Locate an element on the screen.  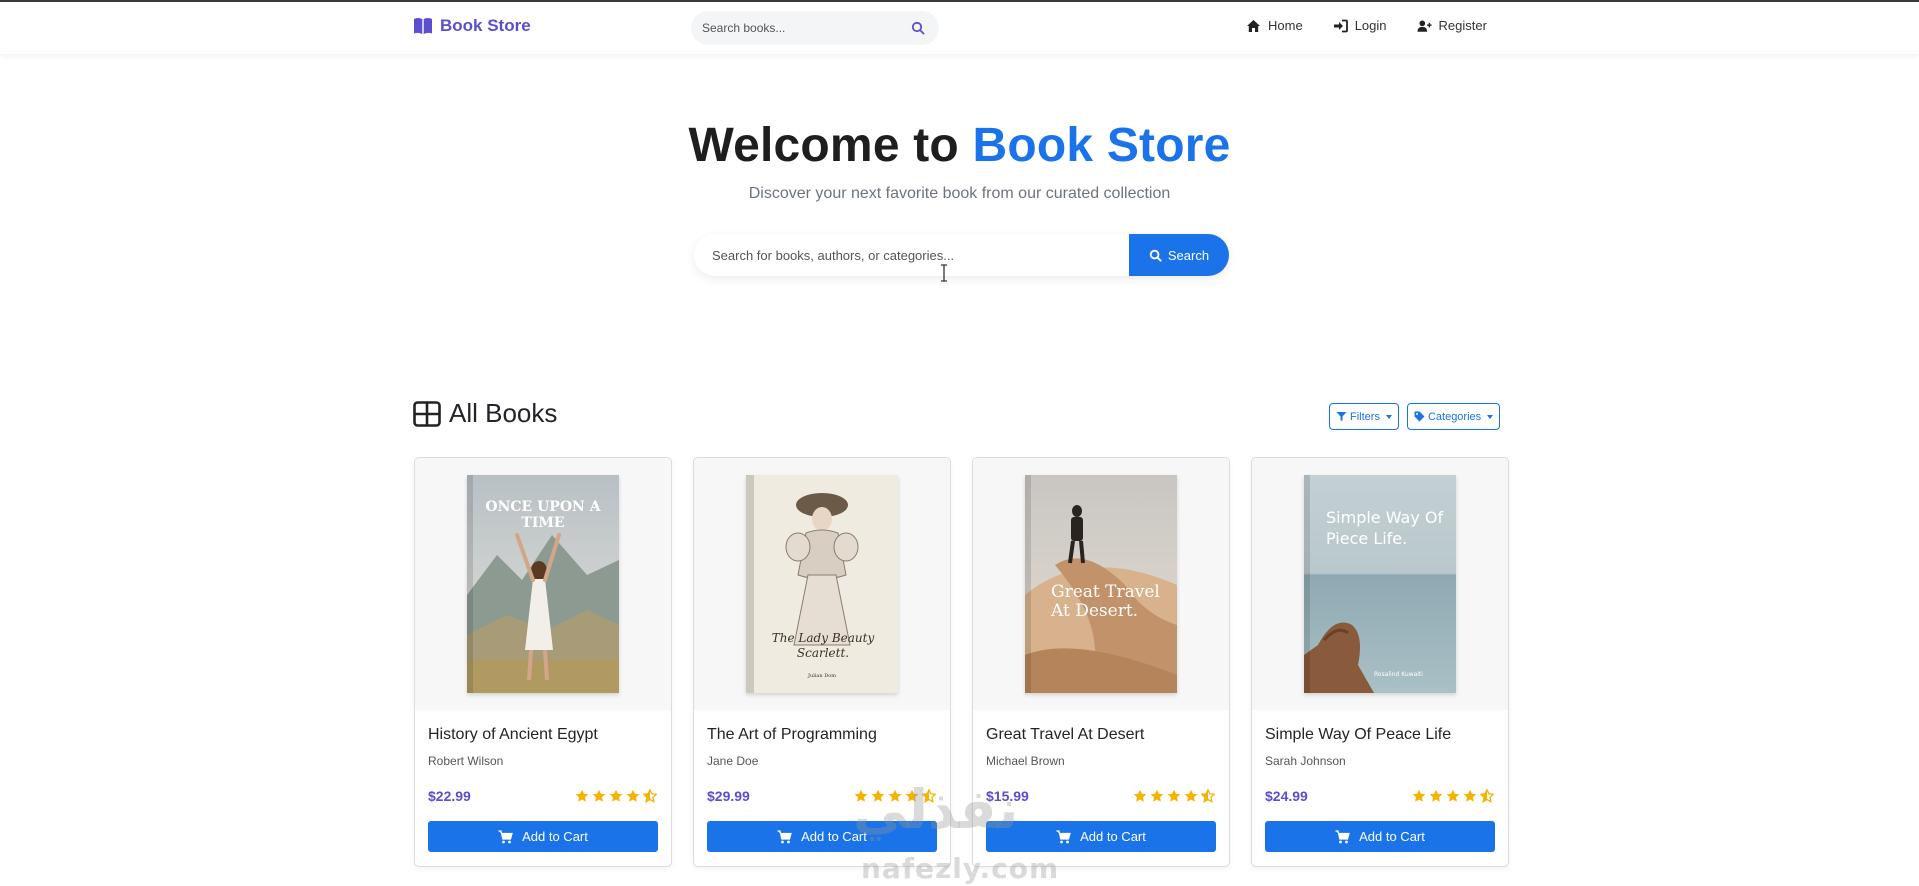
tag-icon is located at coordinates (1419, 416).